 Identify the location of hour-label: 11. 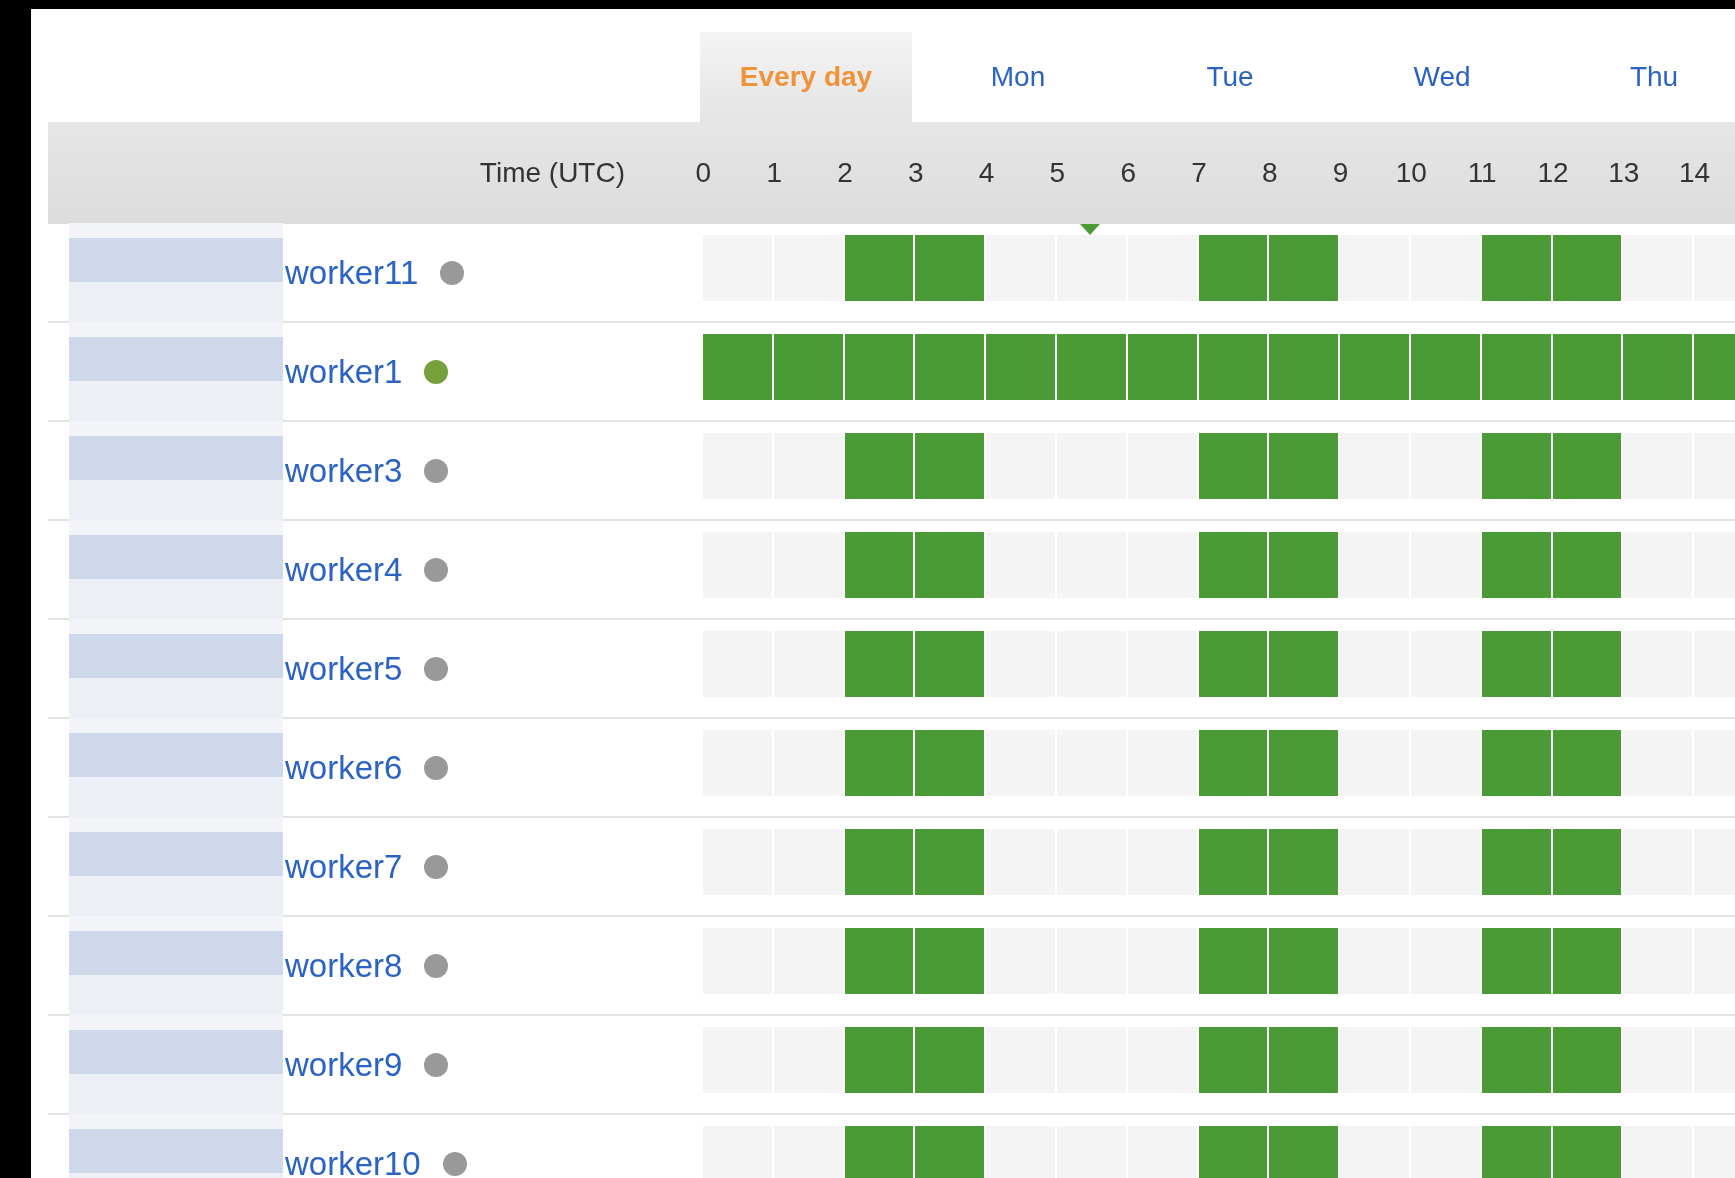
(1482, 173).